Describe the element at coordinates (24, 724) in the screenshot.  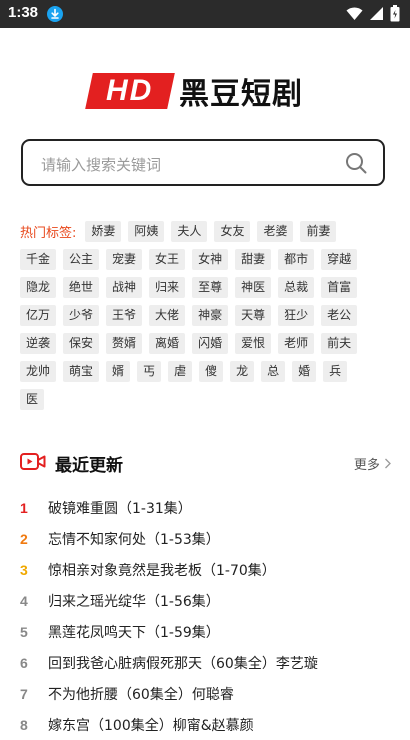
I see `rank-number: 8` at that location.